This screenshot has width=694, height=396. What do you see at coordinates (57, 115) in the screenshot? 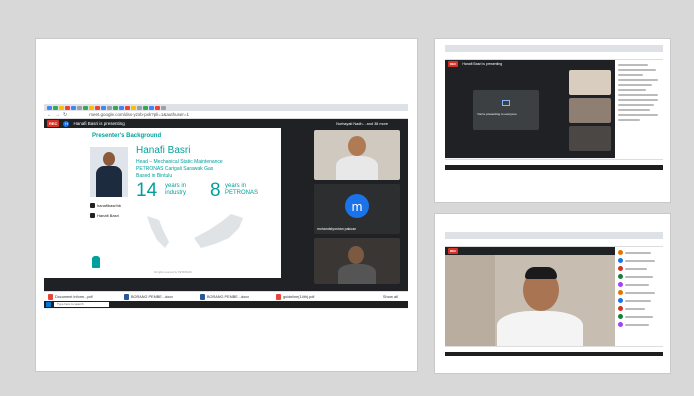
I see `forward-icon: →` at bounding box center [57, 115].